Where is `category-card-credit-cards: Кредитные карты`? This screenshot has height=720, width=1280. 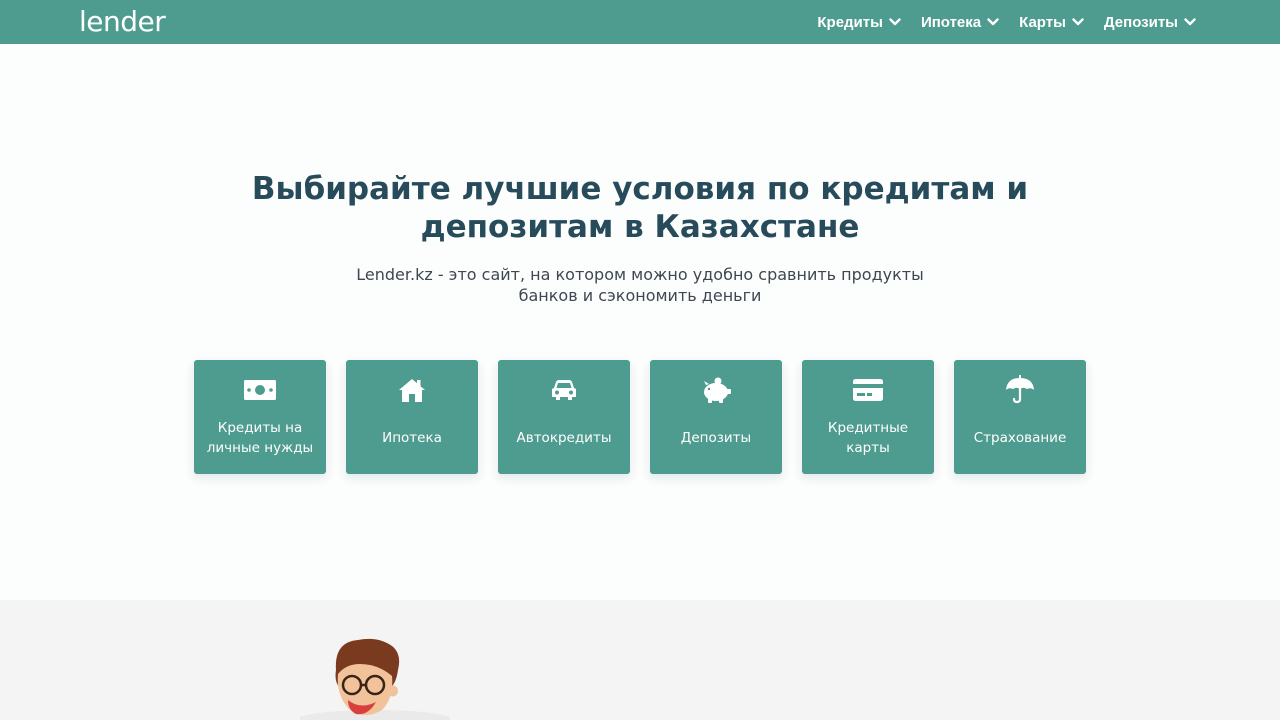 category-card-credit-cards: Кредитные карты is located at coordinates (868, 417).